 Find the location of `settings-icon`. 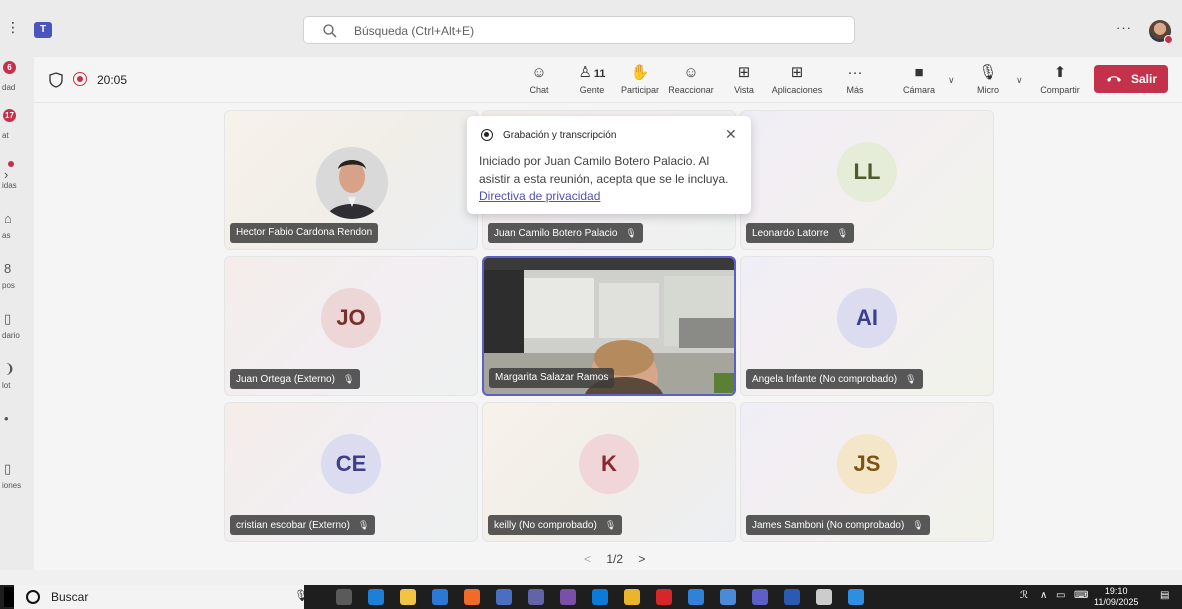

settings-icon is located at coordinates (824, 597).